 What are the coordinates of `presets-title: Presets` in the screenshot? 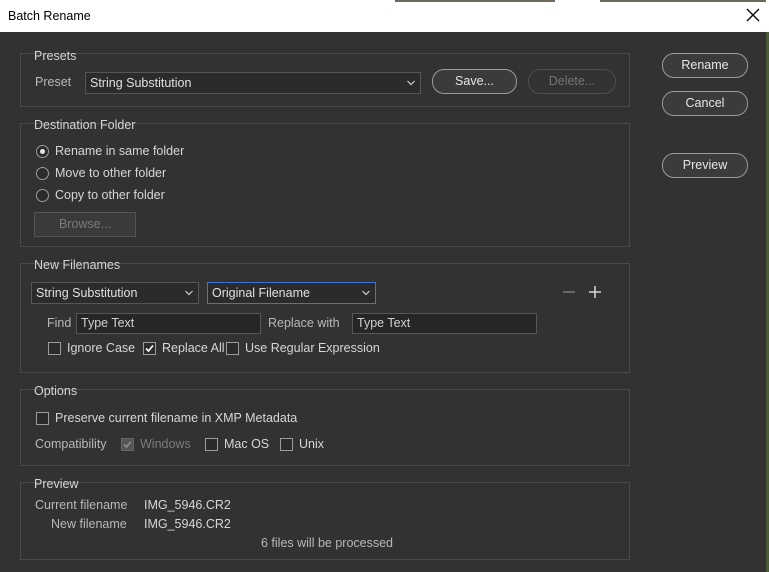 It's located at (55, 56).